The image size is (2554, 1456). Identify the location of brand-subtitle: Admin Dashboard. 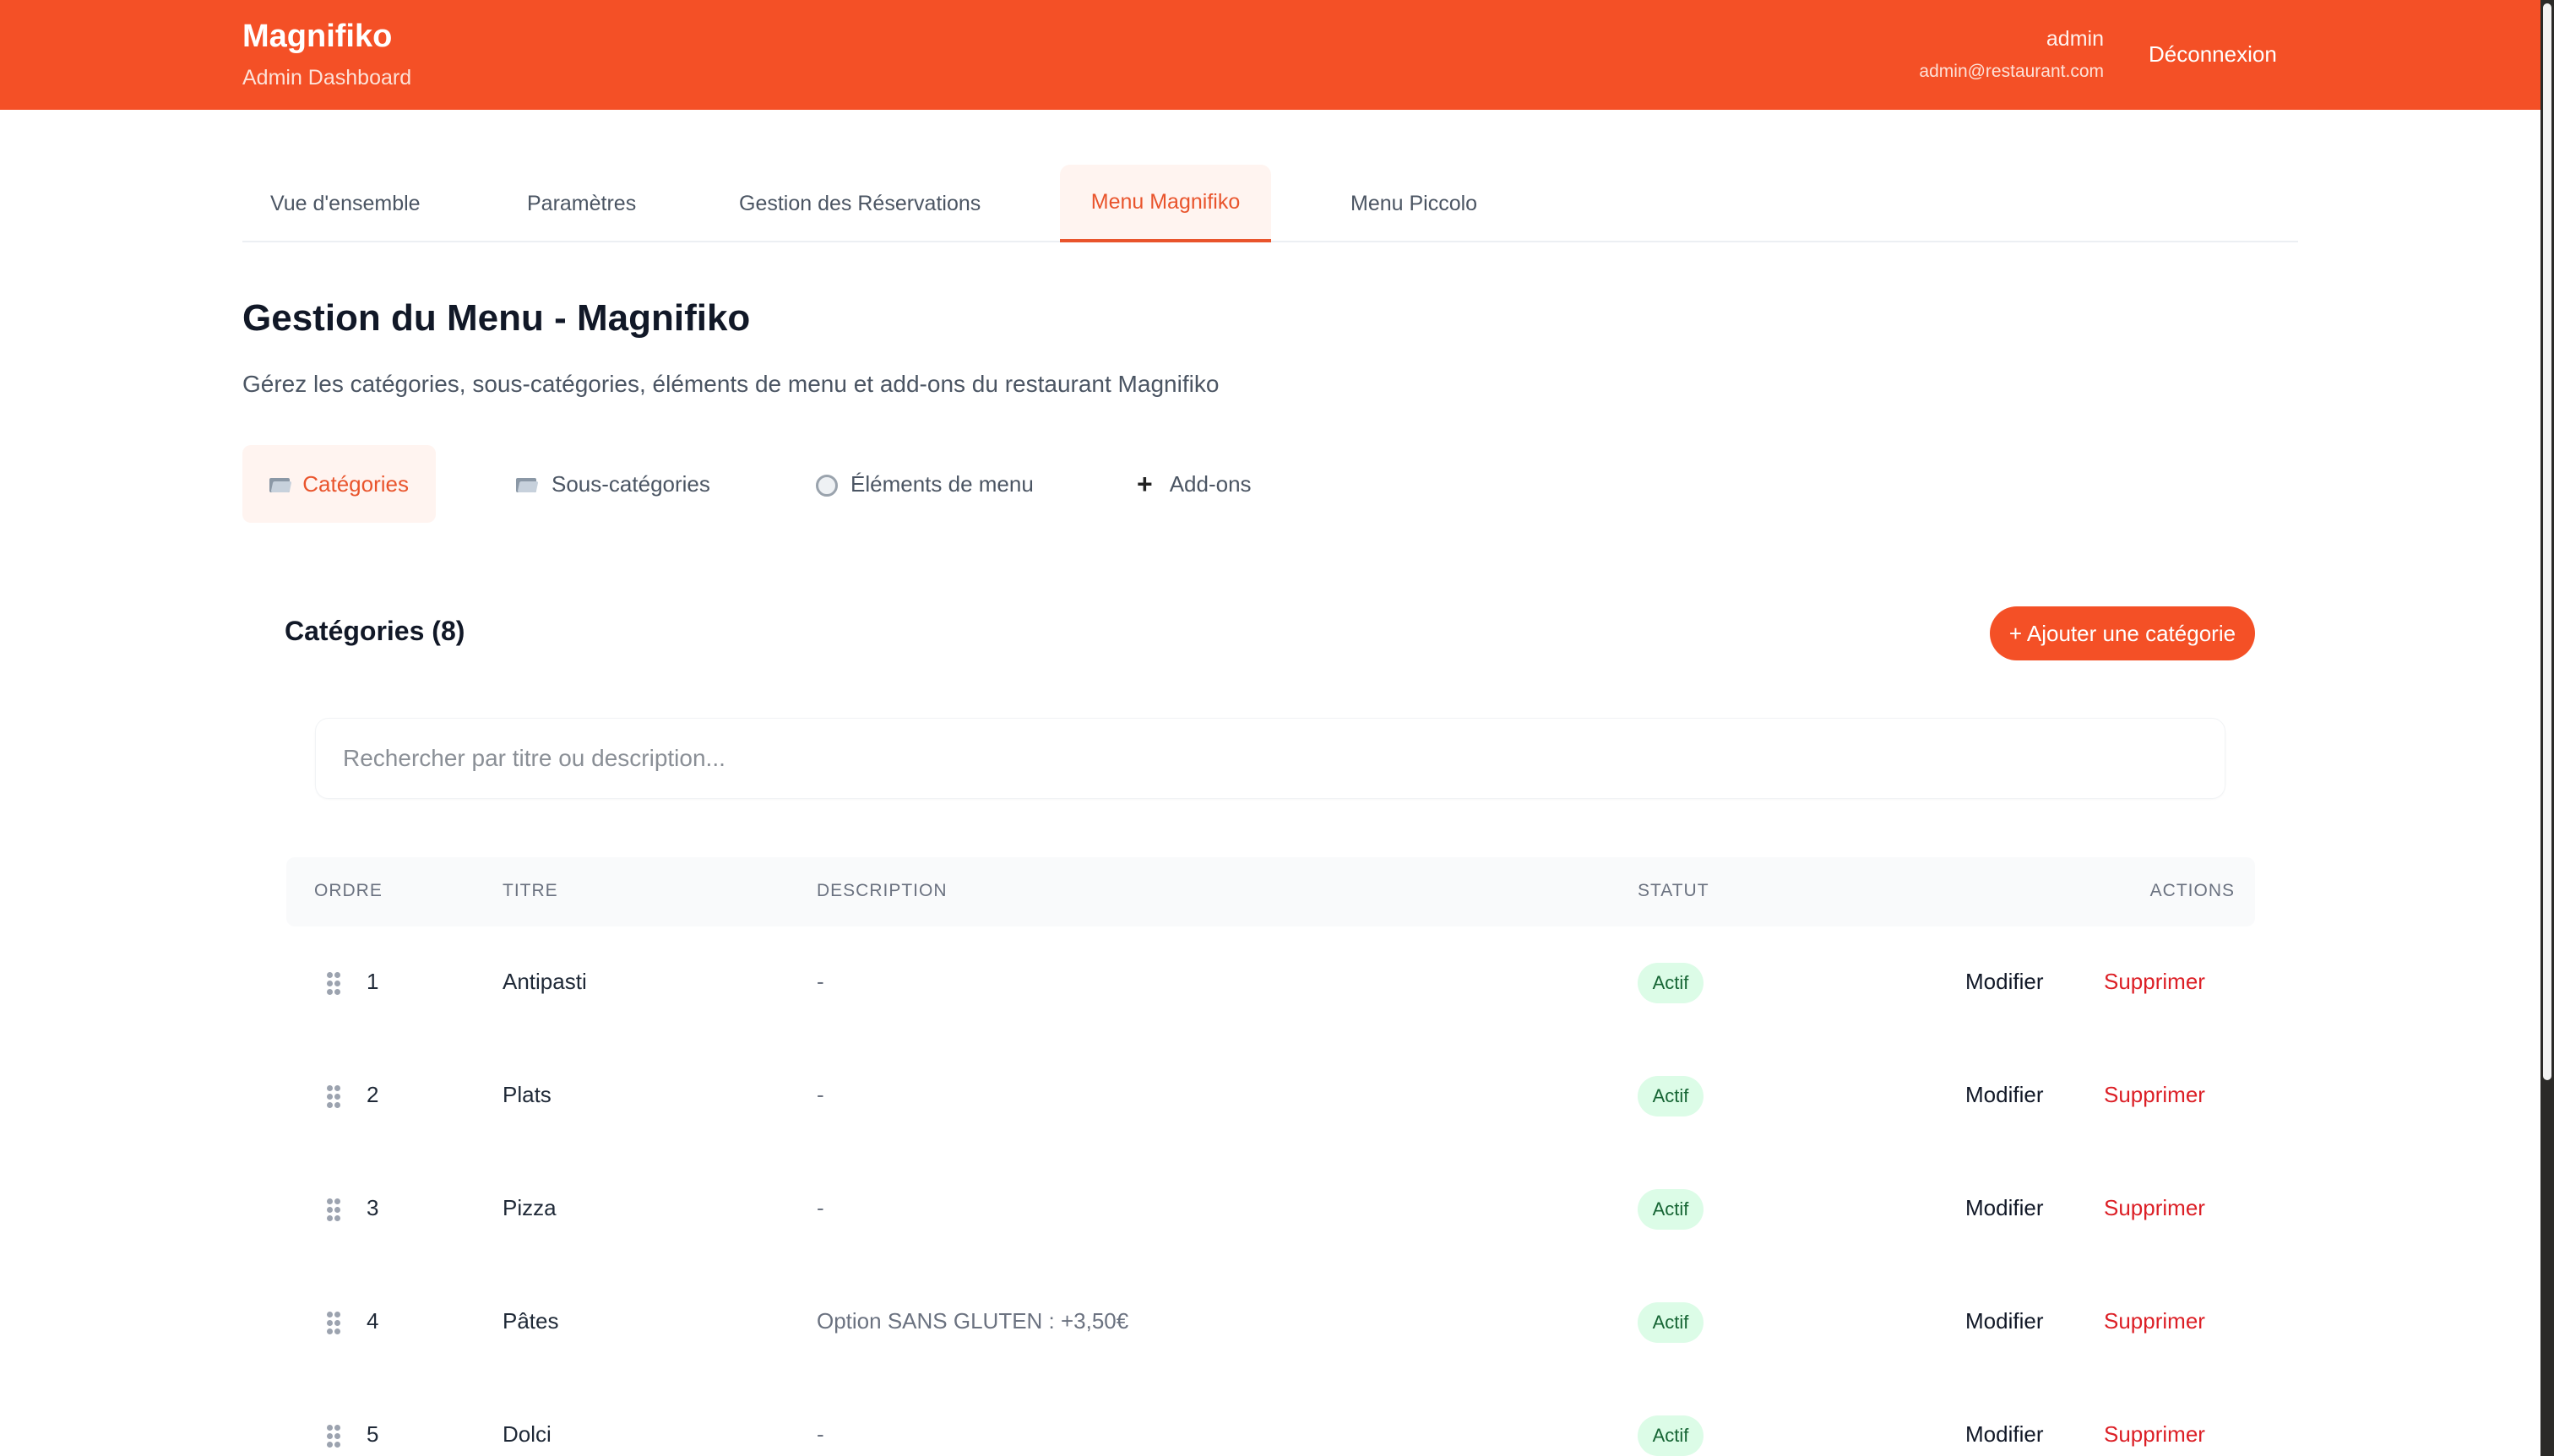
(327, 78).